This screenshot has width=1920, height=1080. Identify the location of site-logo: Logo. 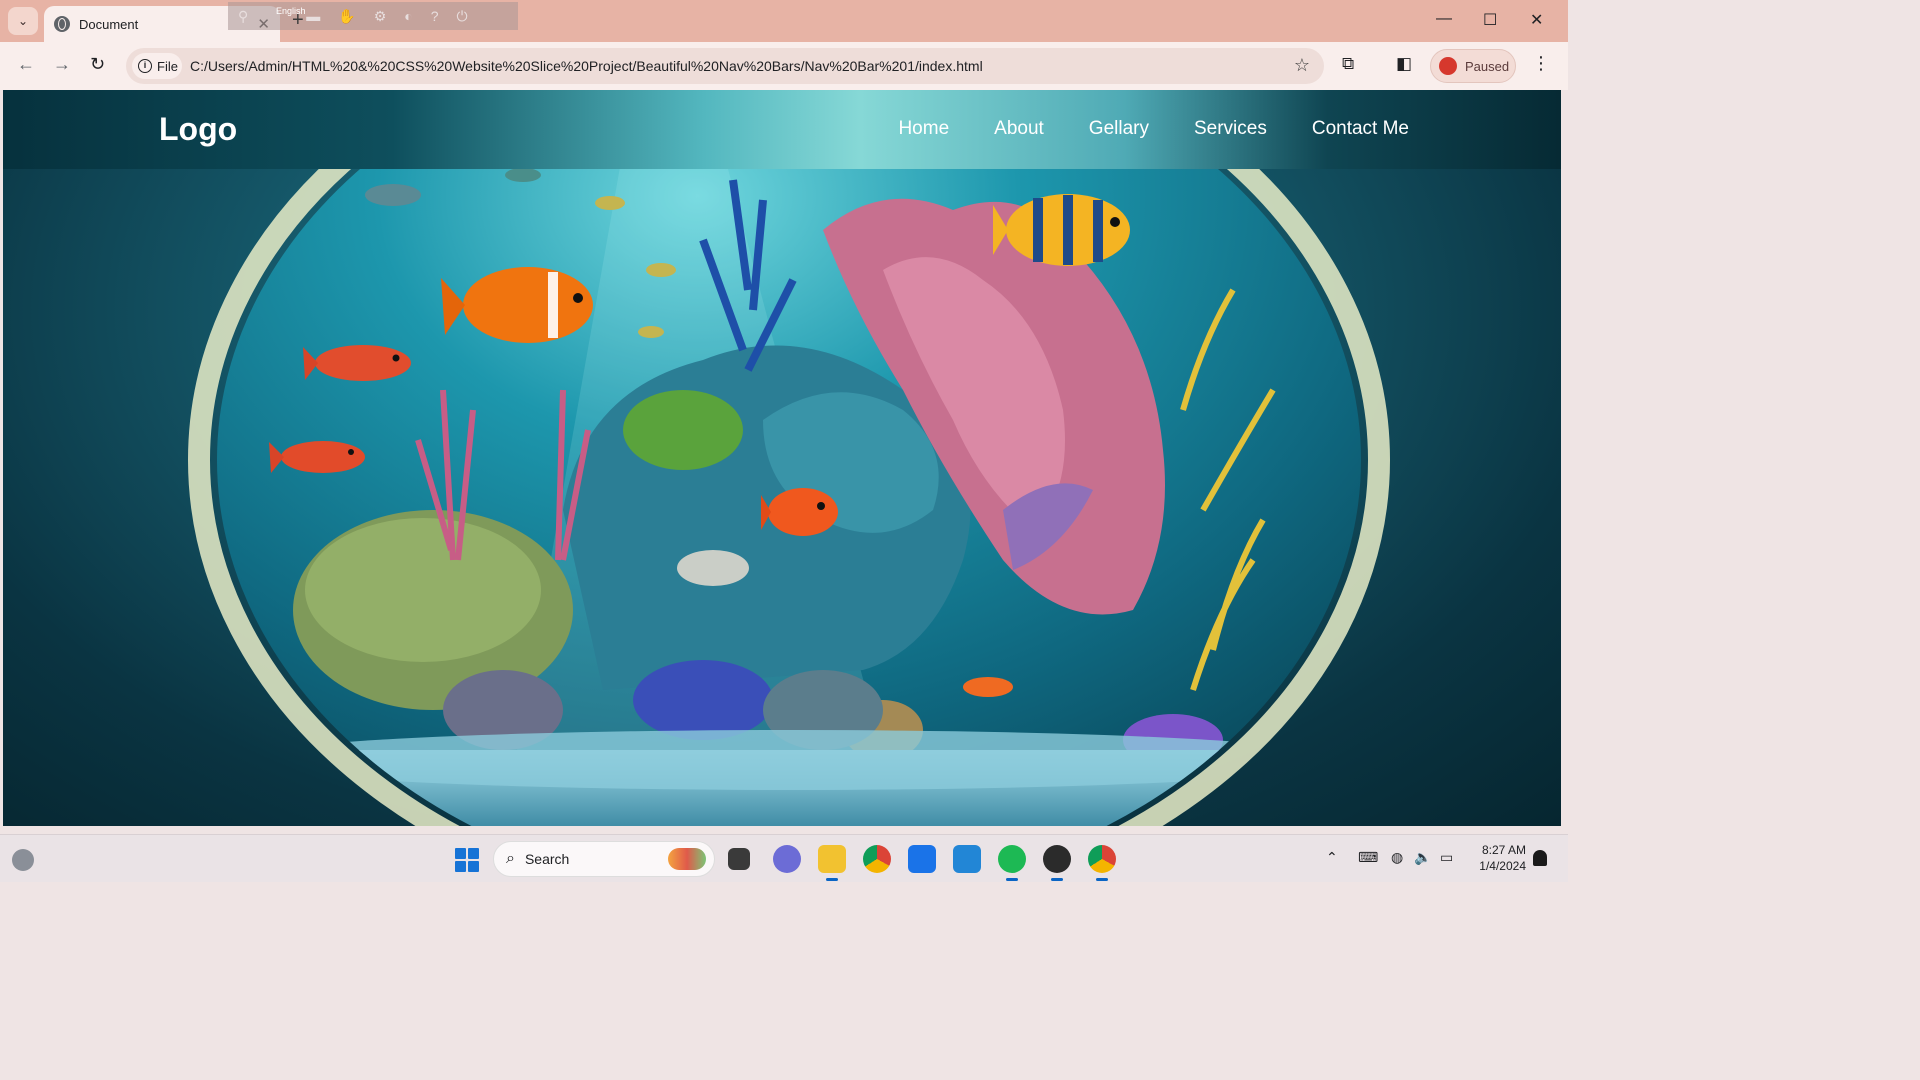
(198, 129).